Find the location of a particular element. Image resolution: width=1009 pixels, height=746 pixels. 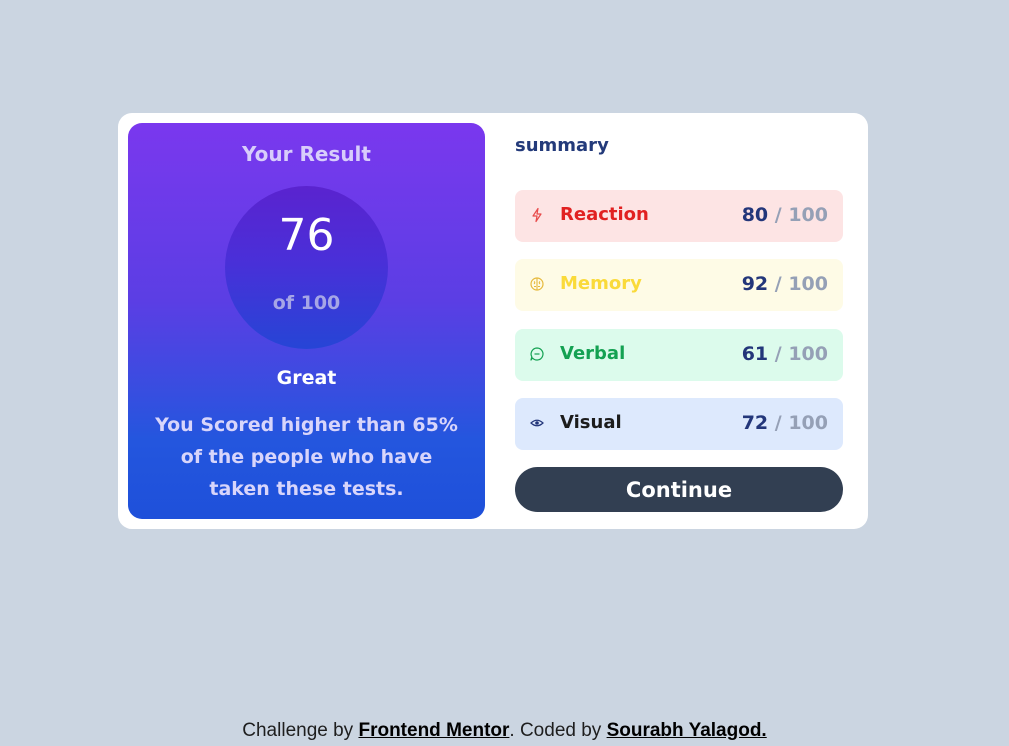

category-visual: Visual 72 / 100 is located at coordinates (679, 424).